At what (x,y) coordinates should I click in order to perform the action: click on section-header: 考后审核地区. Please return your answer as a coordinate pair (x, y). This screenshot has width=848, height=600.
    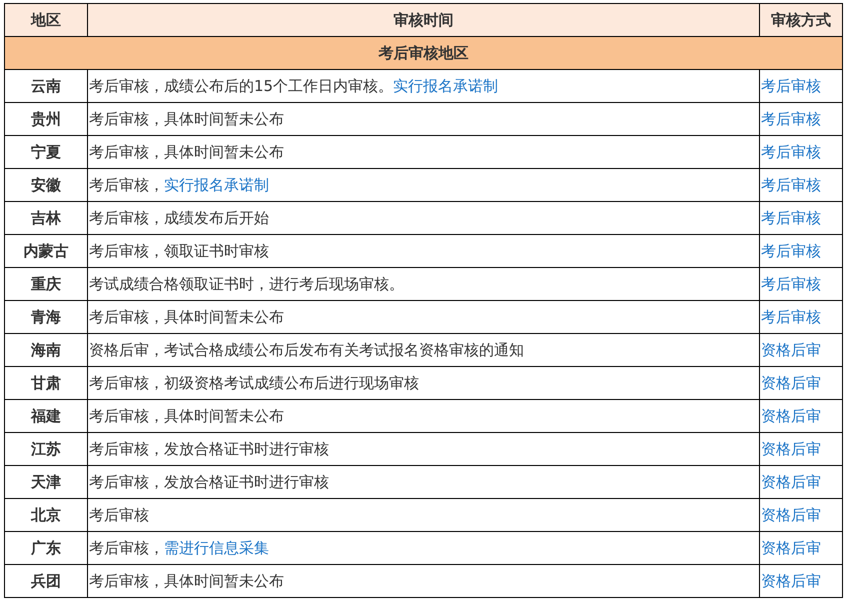
    Looking at the image, I should click on (423, 53).